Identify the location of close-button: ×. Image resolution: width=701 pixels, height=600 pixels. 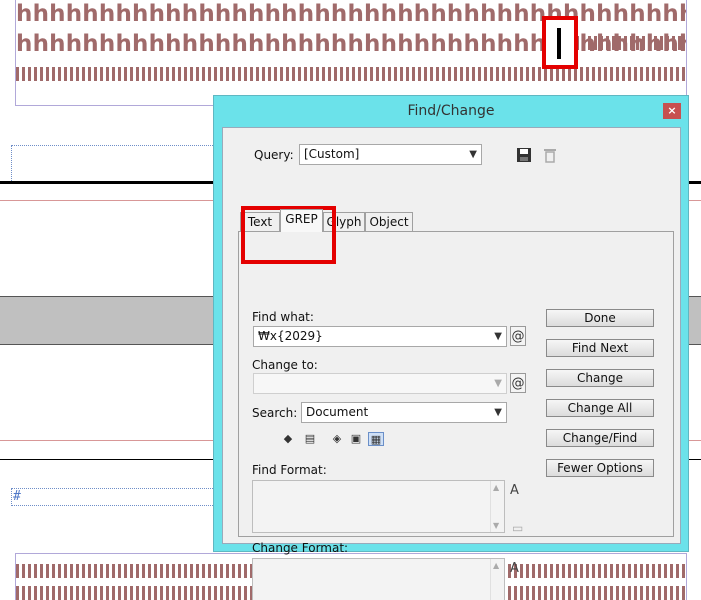
(672, 111).